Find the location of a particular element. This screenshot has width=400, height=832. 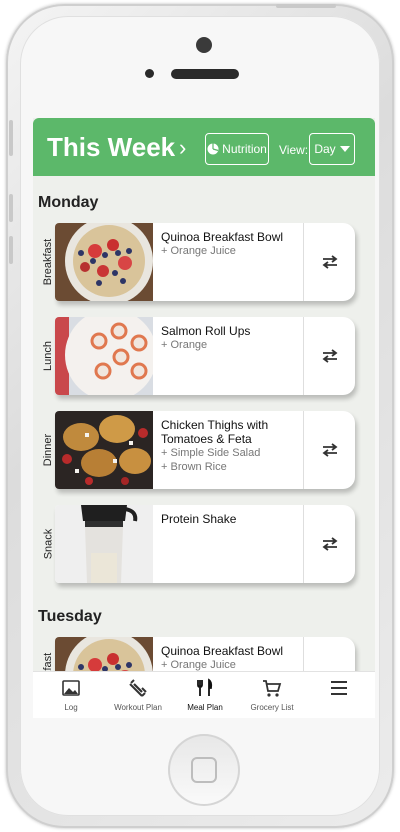

tab-meal-plan: Meal Plan is located at coordinates (205, 695).